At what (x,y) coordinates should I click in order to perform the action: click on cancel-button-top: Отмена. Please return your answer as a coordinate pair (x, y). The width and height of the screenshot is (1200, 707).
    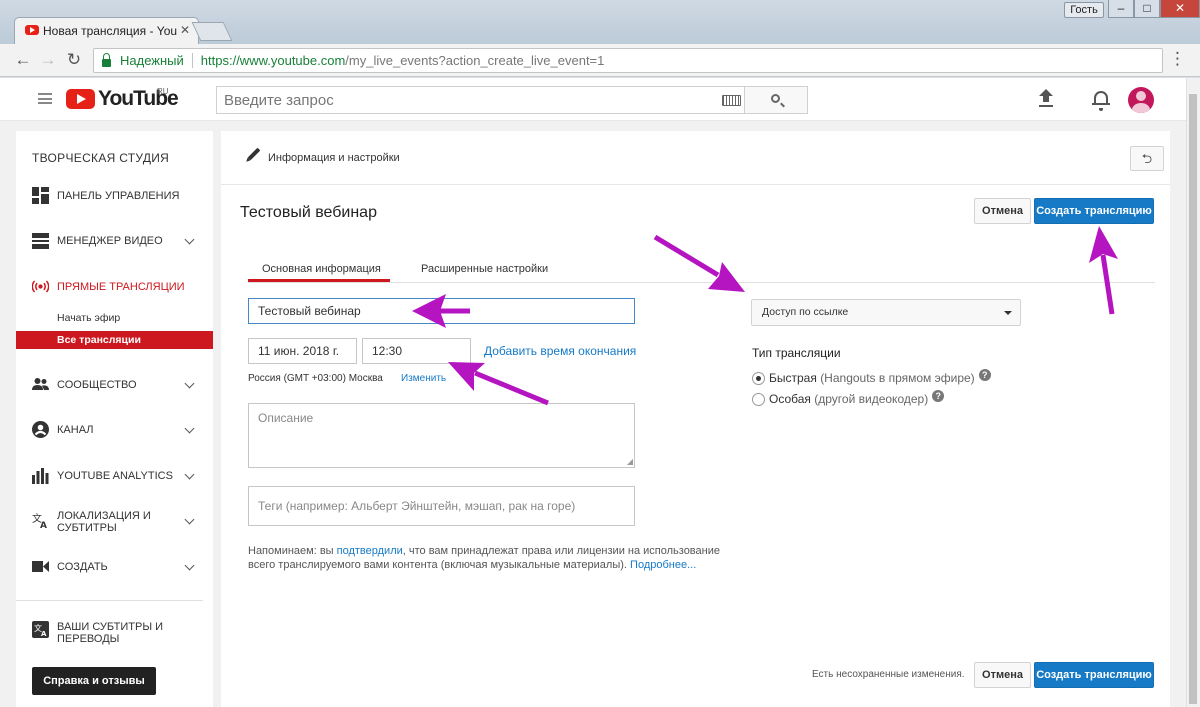
    Looking at the image, I should click on (1002, 211).